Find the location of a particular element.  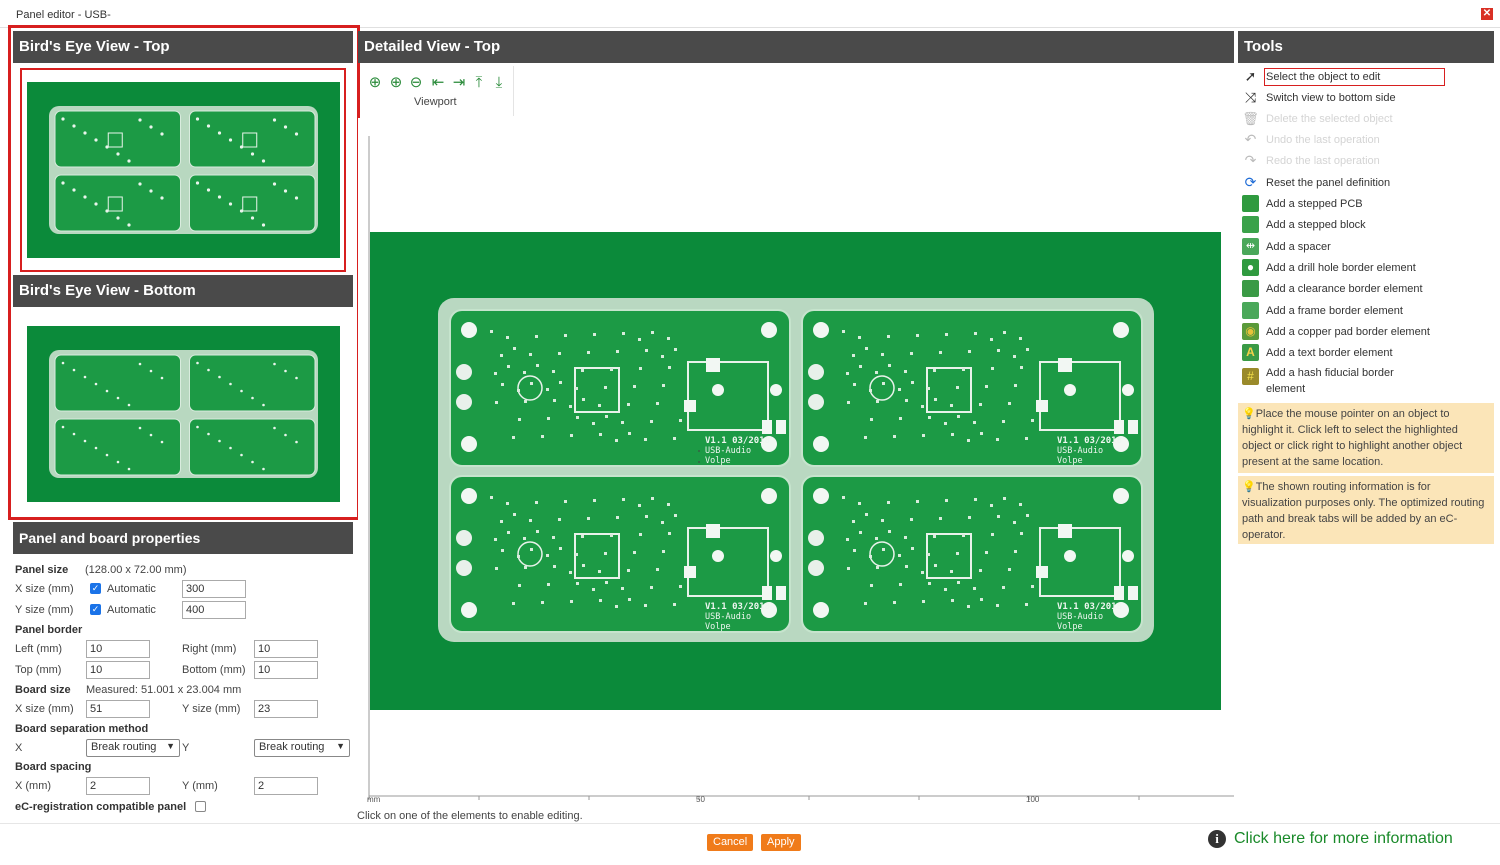

trash-icon: 🗑 is located at coordinates (1250, 118).